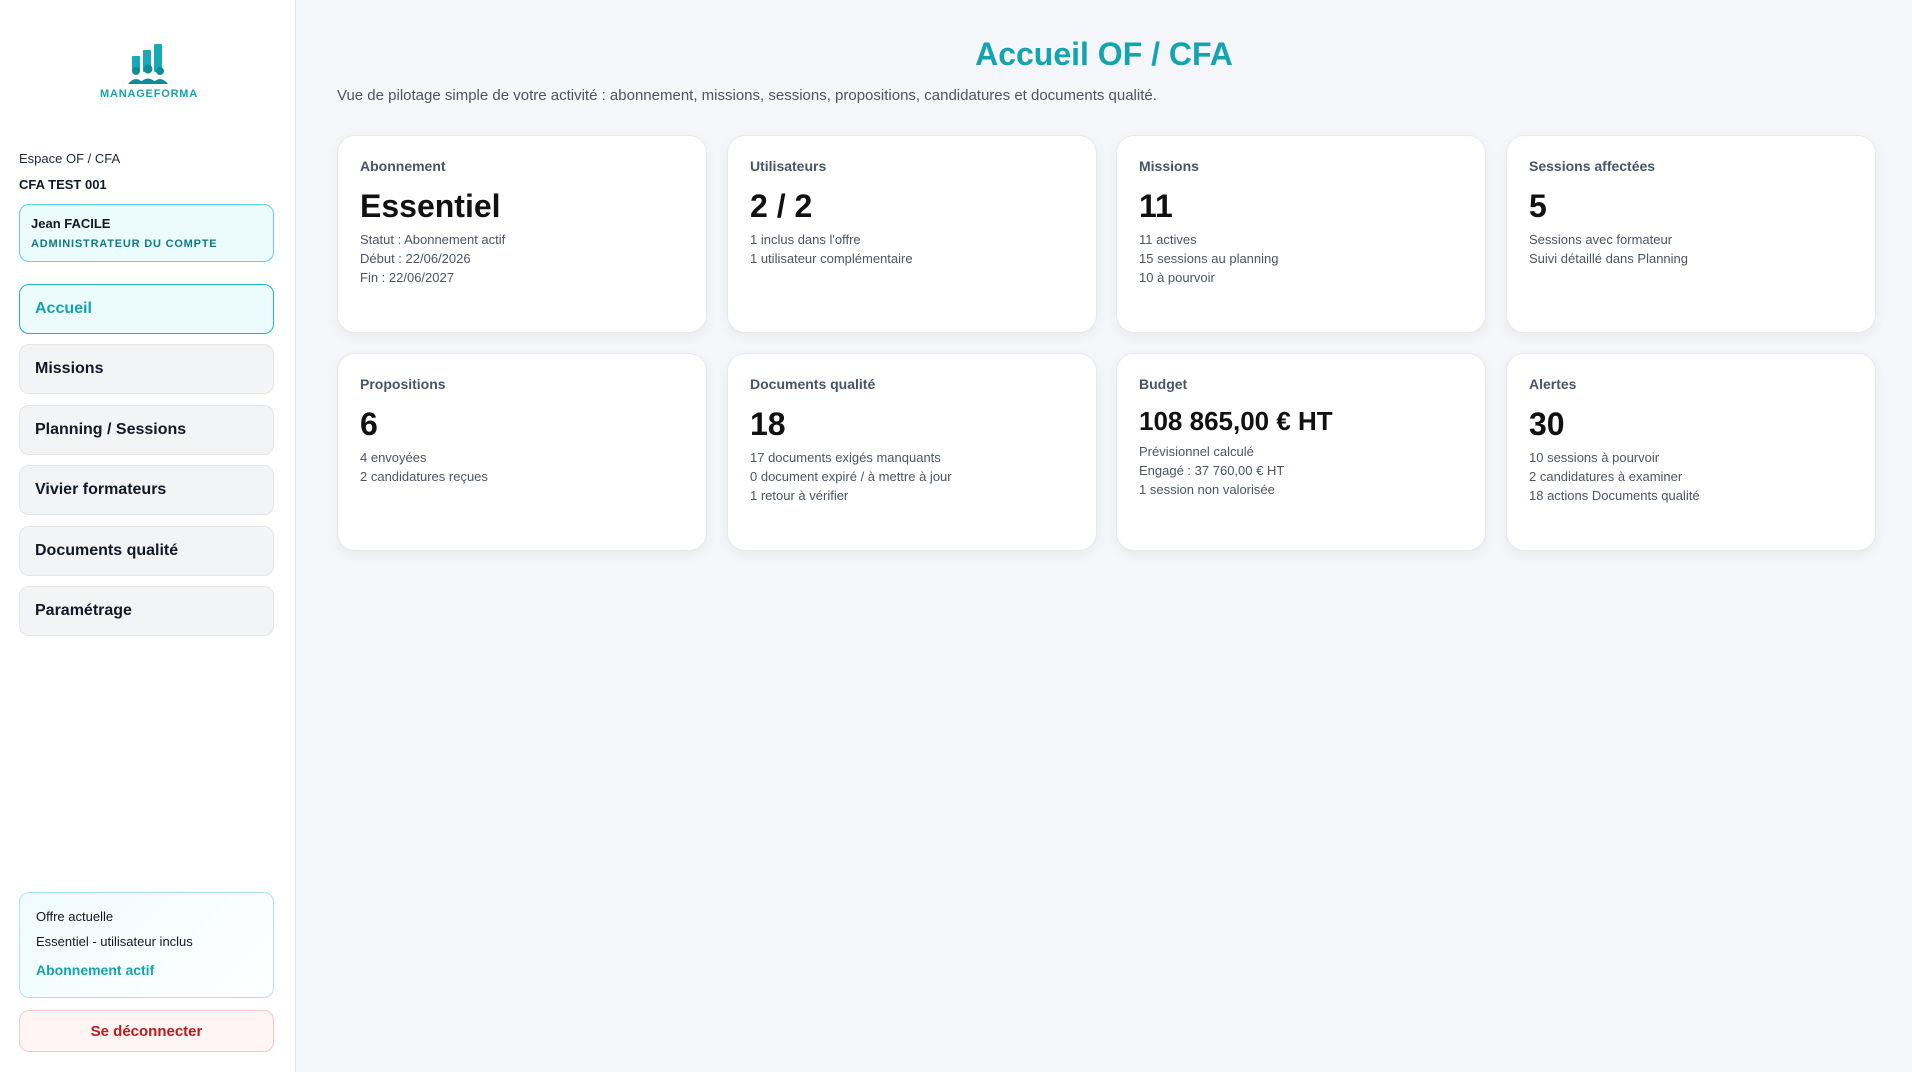 The image size is (1912, 1072). I want to click on card-line: 10 à pourvoir, so click(1177, 277).